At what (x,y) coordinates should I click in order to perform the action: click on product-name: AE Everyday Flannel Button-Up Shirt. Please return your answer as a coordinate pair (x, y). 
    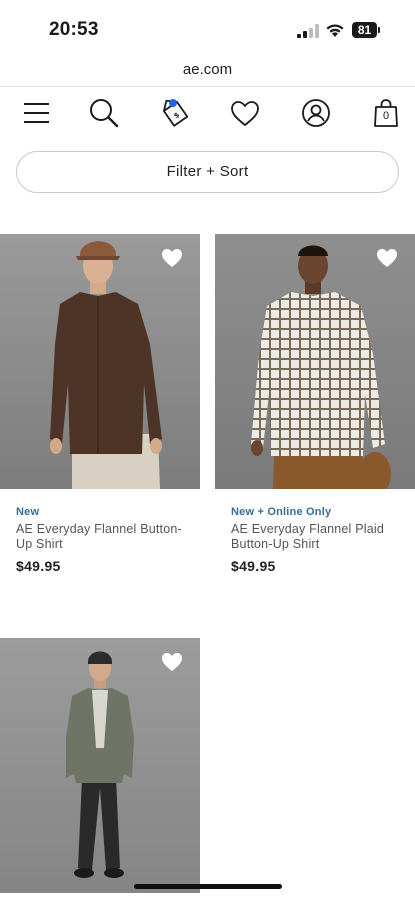
    Looking at the image, I should click on (105, 537).